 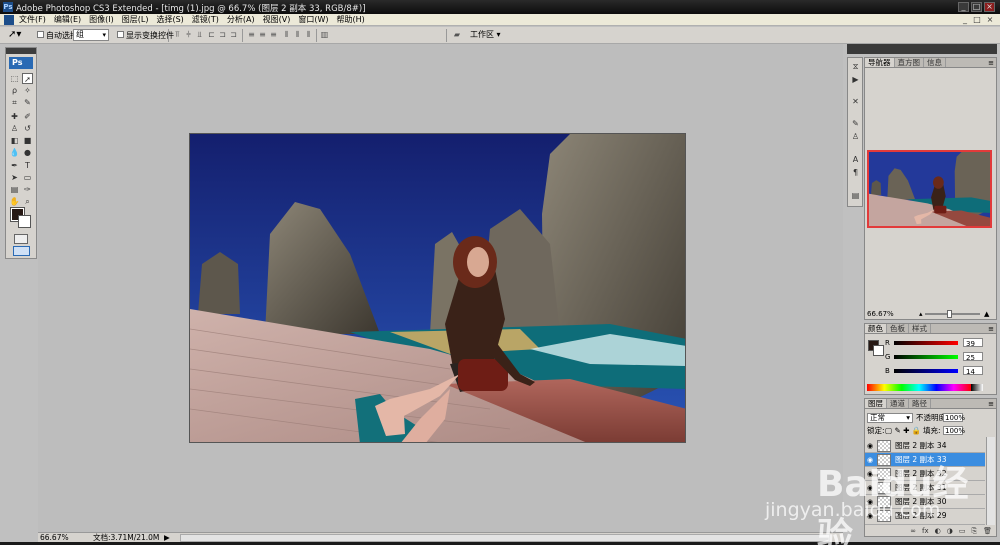 What do you see at coordinates (926, 343) in the screenshot?
I see `channel-r-slider` at bounding box center [926, 343].